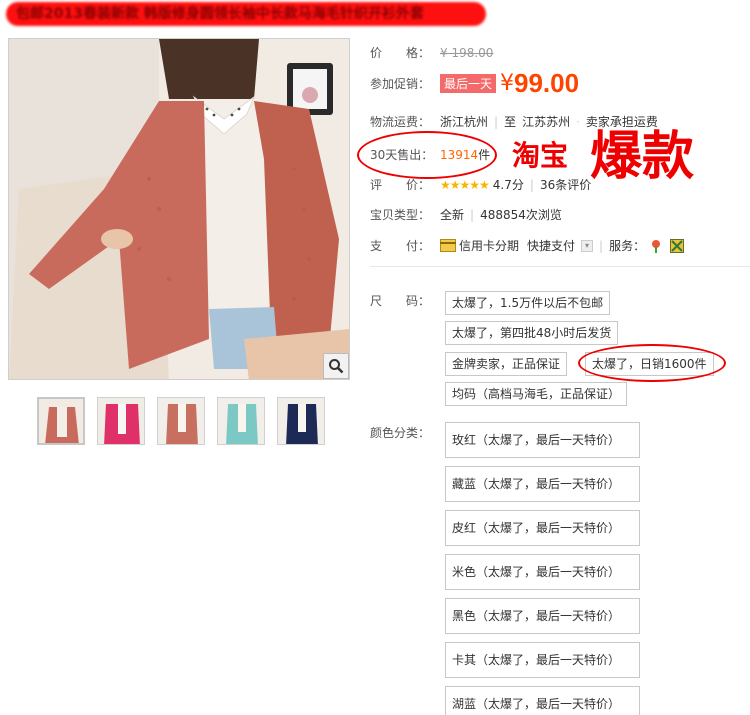 The image size is (750, 715). I want to click on thumbnail-aqua, so click(241, 421).